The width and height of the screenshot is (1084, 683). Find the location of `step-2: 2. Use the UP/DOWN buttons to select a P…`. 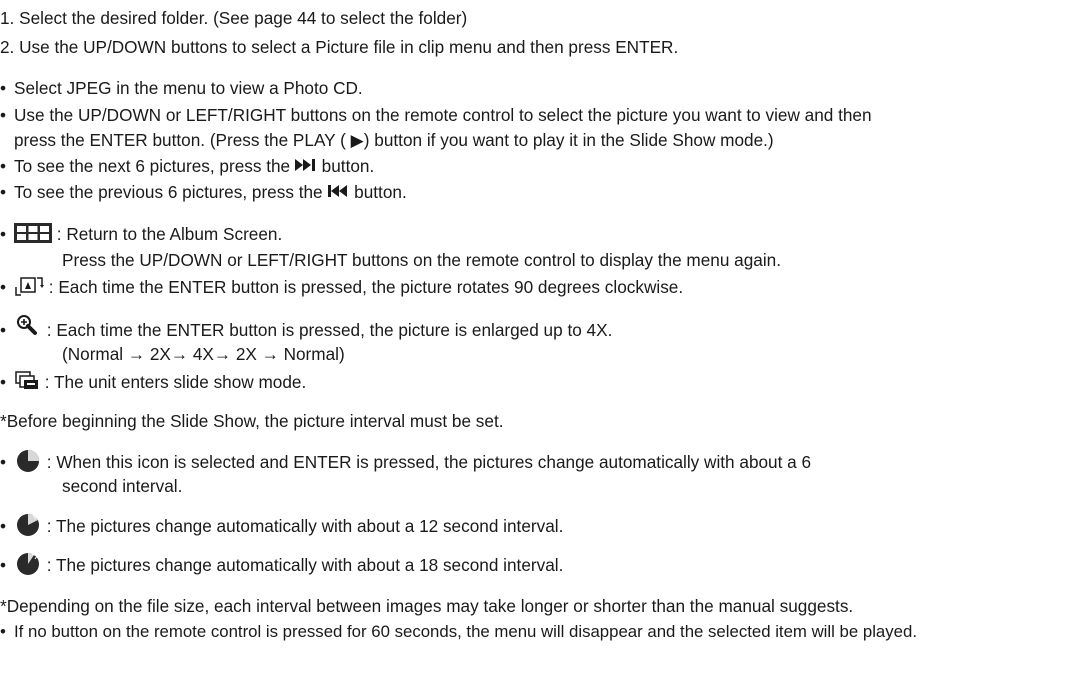

step-2: 2. Use the UP/DOWN buttons to select a P… is located at coordinates (339, 47).